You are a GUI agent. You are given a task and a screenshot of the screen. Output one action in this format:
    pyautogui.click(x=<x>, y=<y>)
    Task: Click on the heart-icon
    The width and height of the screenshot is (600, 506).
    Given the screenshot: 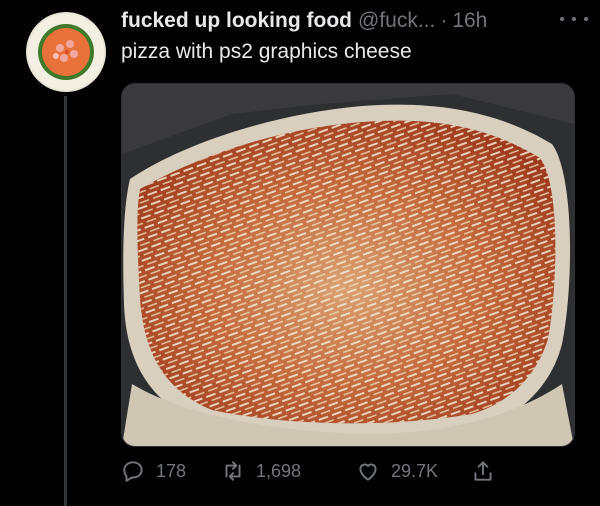 What is the action you would take?
    pyautogui.click(x=368, y=472)
    